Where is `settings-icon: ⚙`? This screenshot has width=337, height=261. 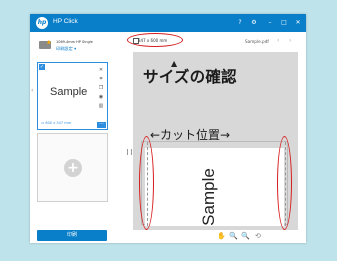
settings-icon: ⚙ is located at coordinates (254, 22).